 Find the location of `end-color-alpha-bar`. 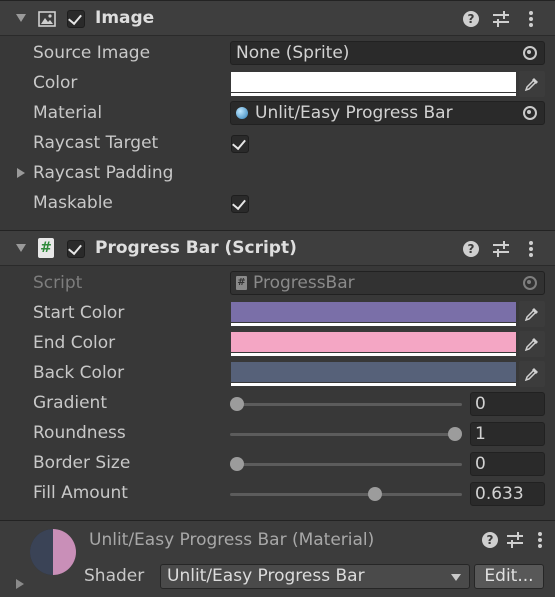

end-color-alpha-bar is located at coordinates (373, 354).